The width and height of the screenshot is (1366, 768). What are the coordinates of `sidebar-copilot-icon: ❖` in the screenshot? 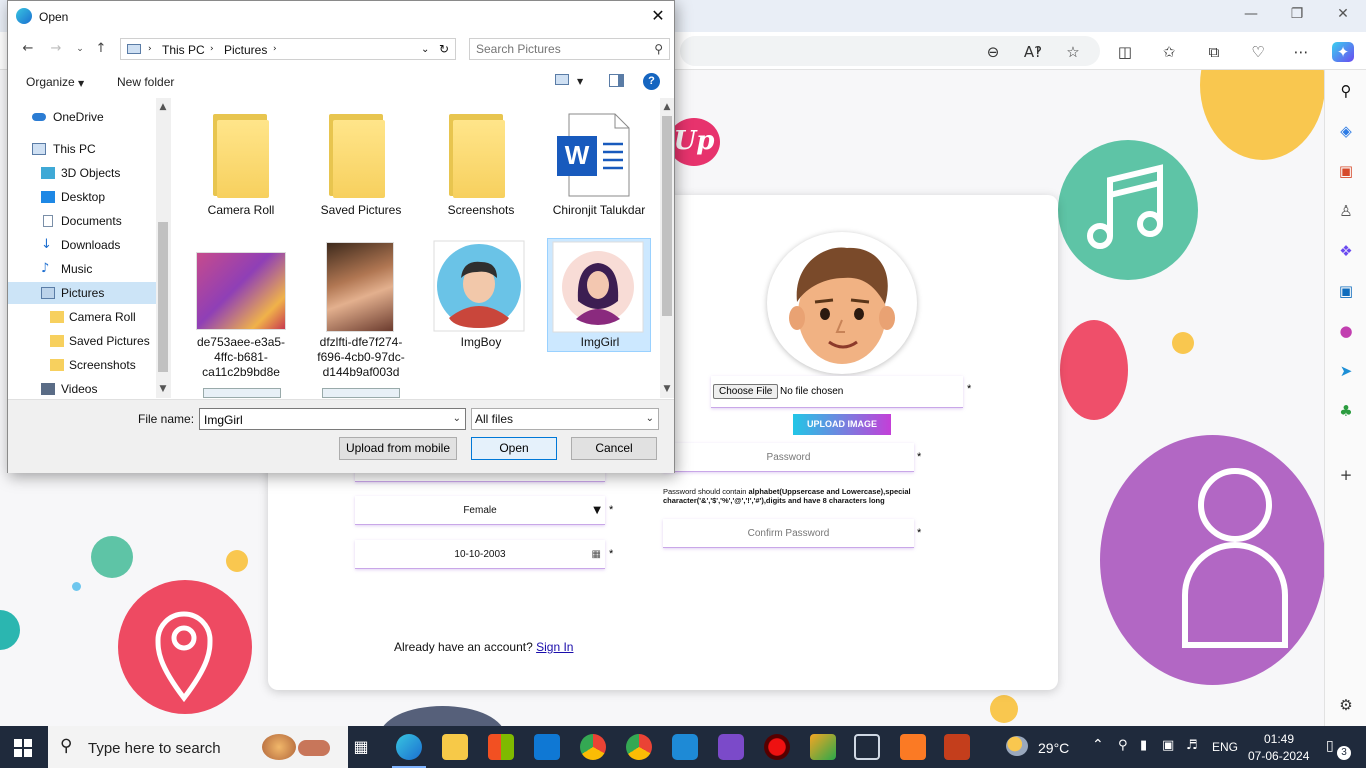 It's located at (1346, 251).